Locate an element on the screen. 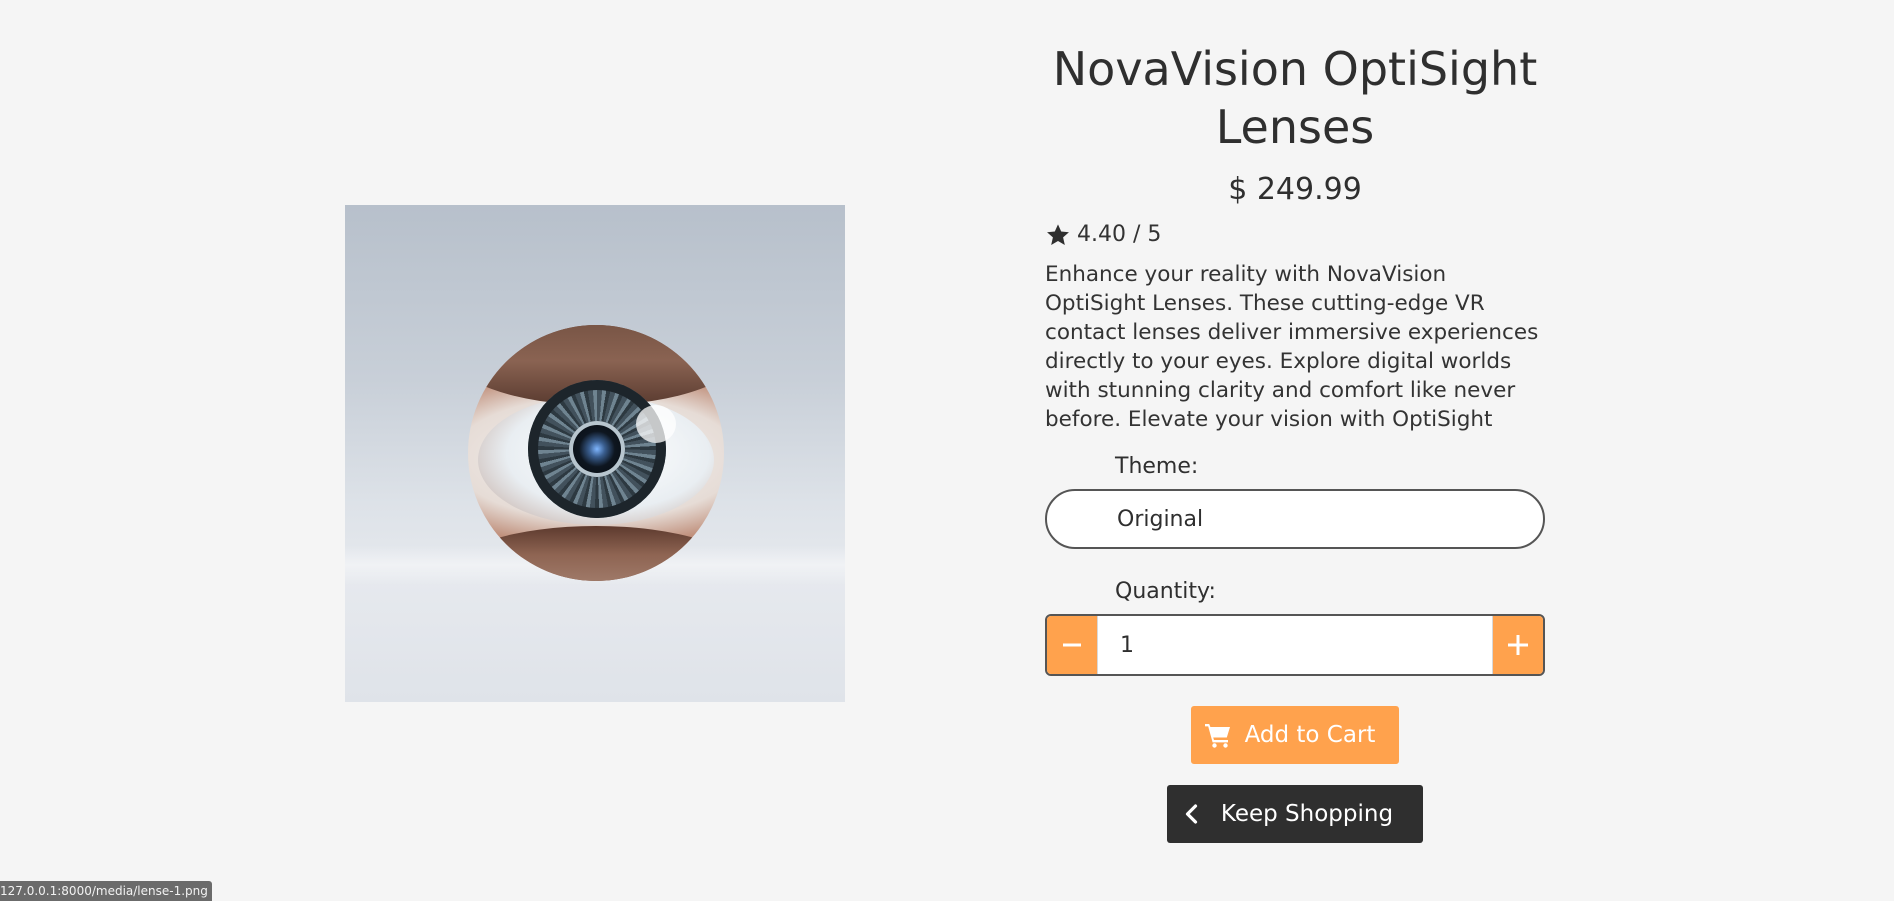  plus-icon is located at coordinates (1518, 645).